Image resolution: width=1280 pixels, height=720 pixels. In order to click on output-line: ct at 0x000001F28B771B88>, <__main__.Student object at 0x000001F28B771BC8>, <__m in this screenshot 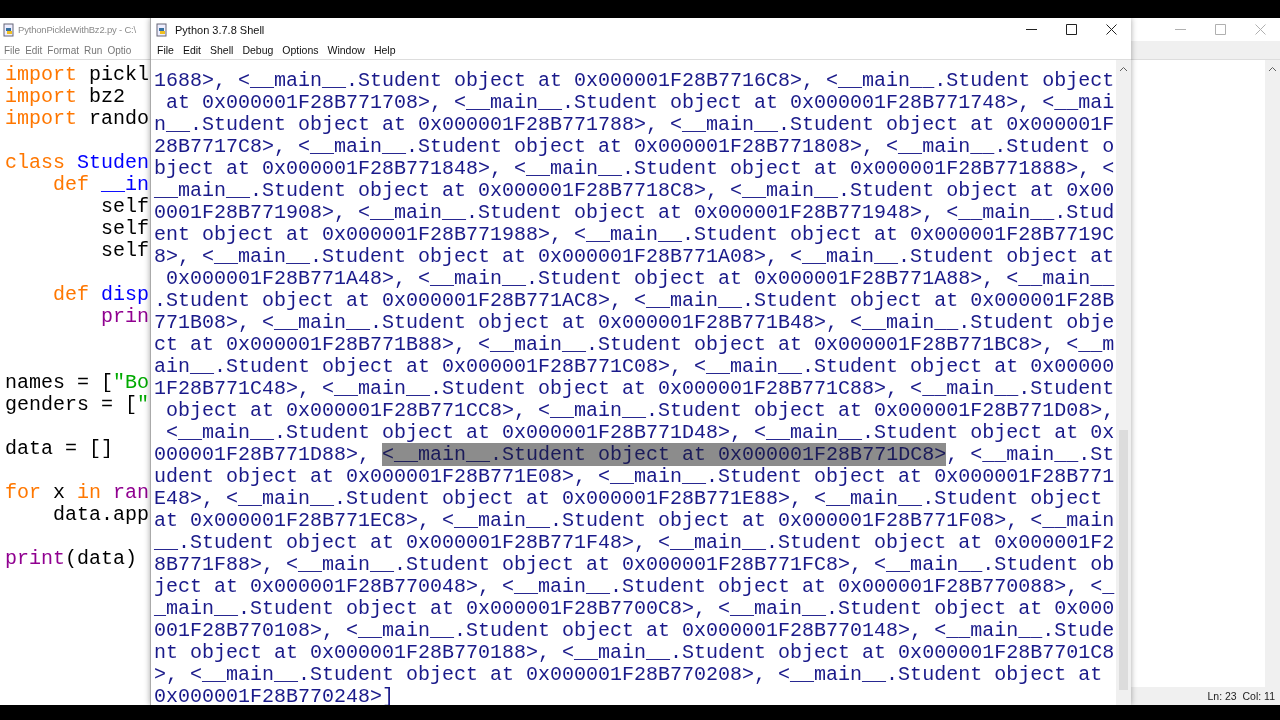, I will do `click(634, 344)`.